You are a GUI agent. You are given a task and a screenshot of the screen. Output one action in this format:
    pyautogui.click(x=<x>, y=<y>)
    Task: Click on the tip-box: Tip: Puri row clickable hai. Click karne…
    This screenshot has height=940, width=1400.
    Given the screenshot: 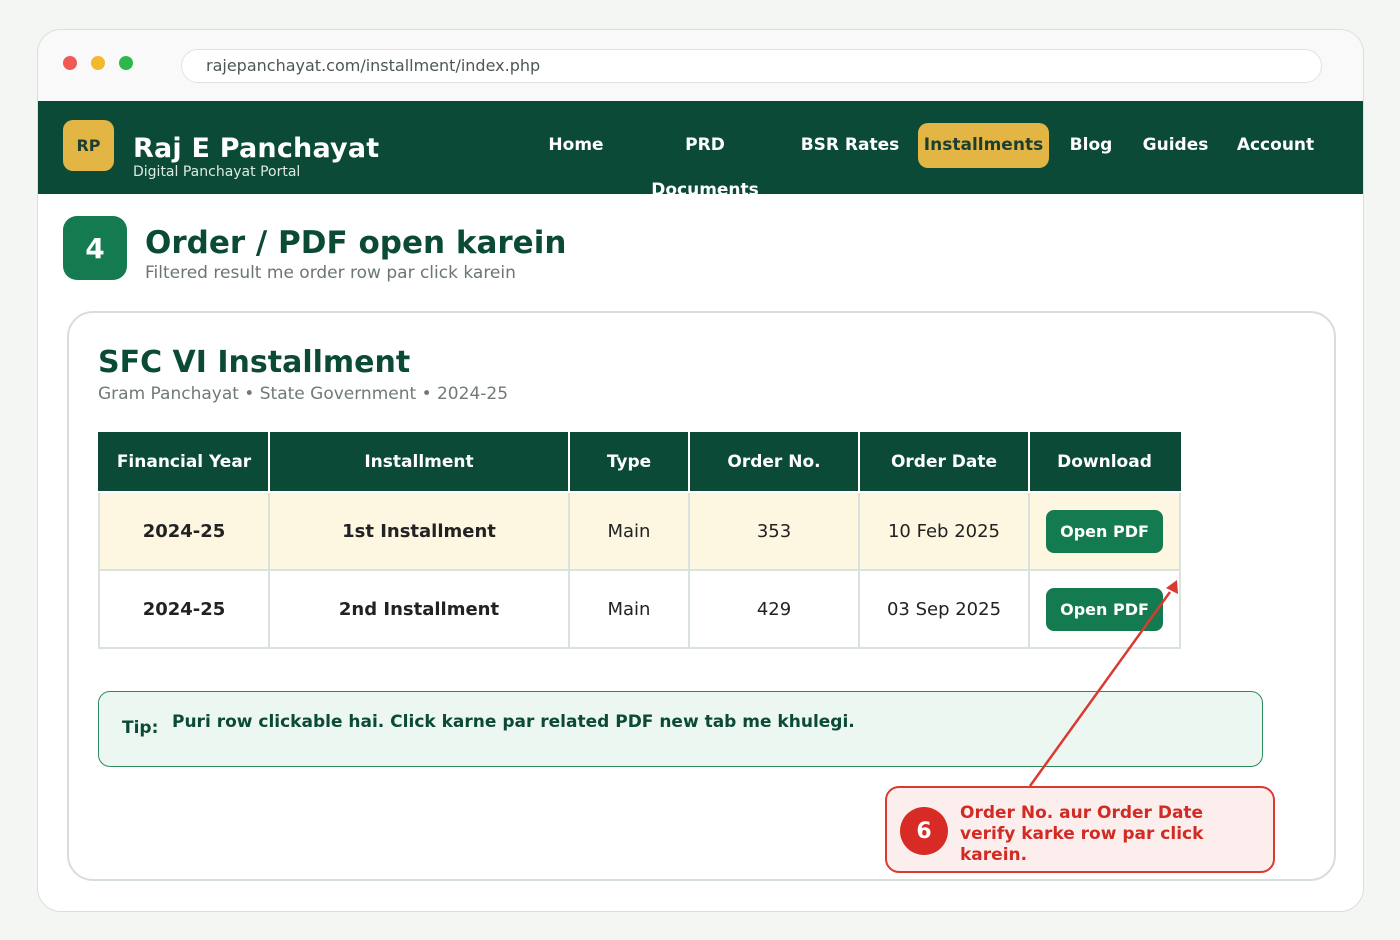 What is the action you would take?
    pyautogui.click(x=680, y=729)
    